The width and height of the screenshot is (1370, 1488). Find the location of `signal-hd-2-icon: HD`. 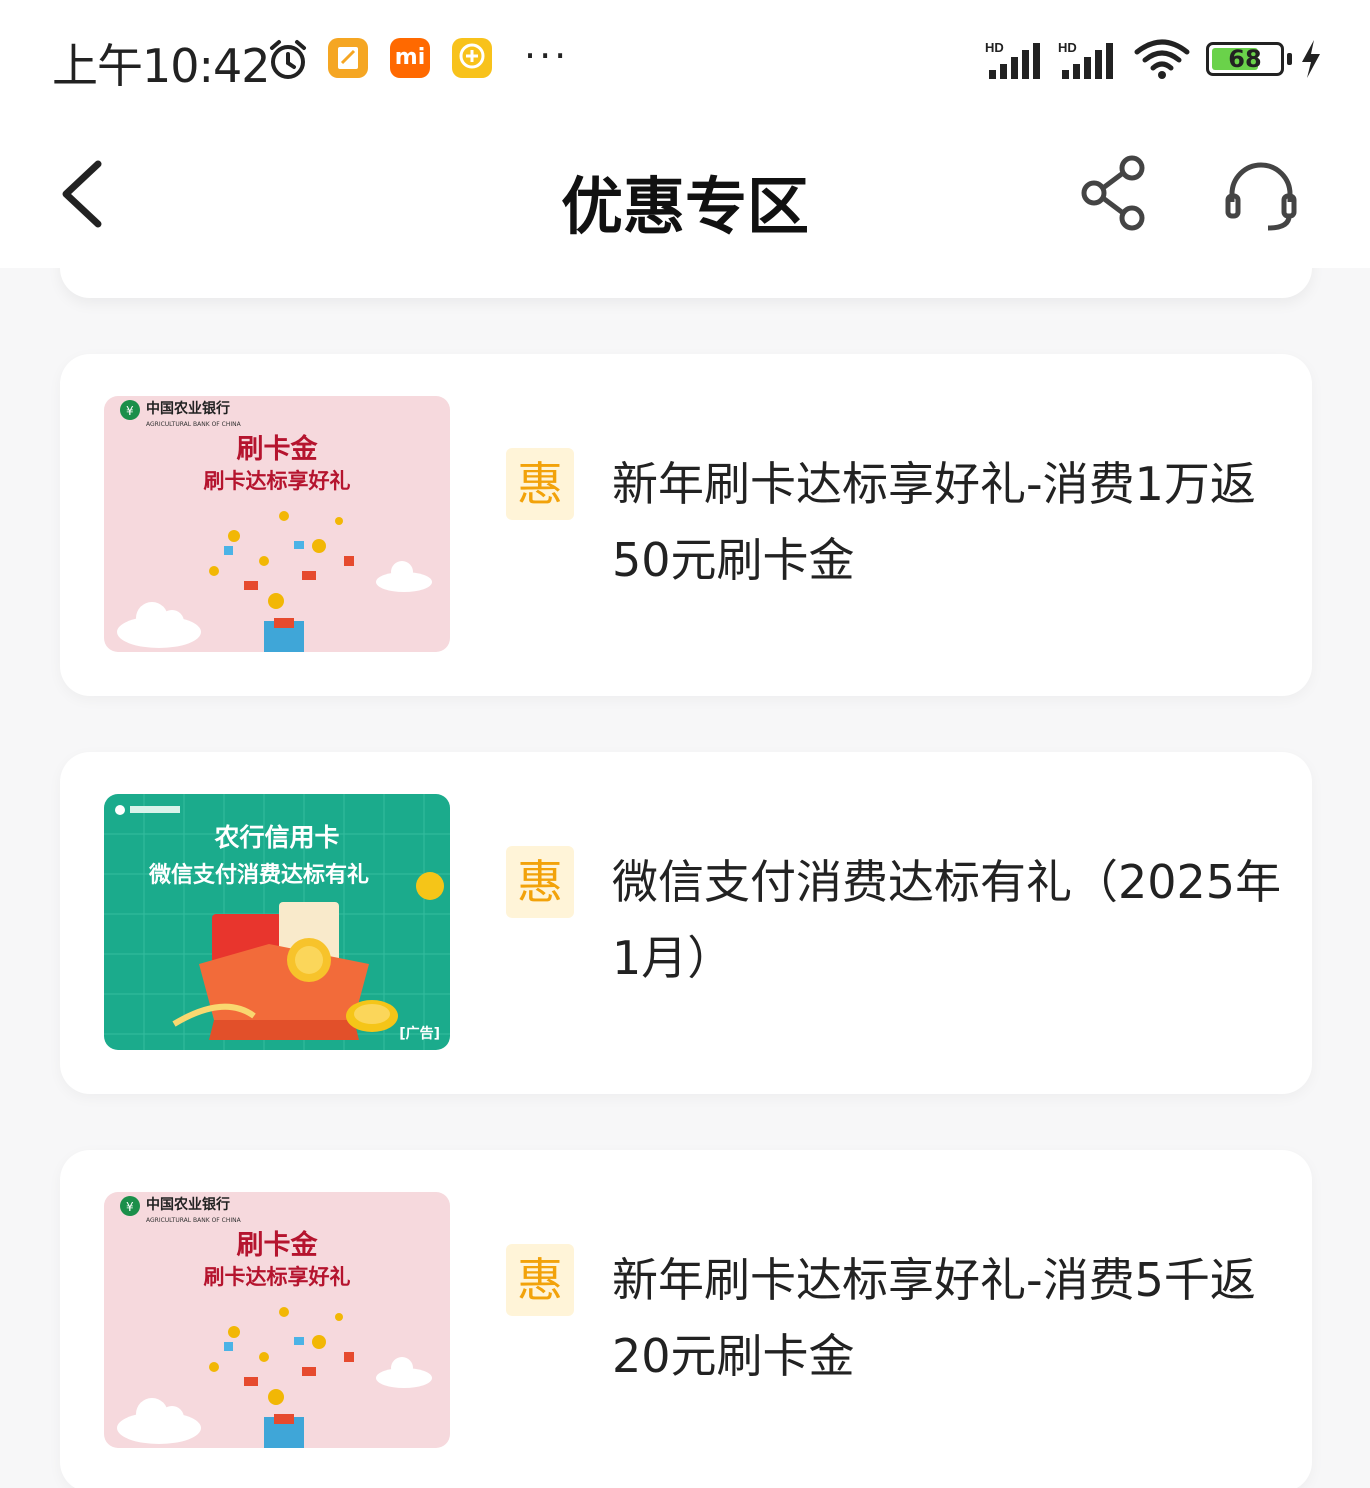

signal-hd-2-icon: HD is located at coordinates (1085, 59).